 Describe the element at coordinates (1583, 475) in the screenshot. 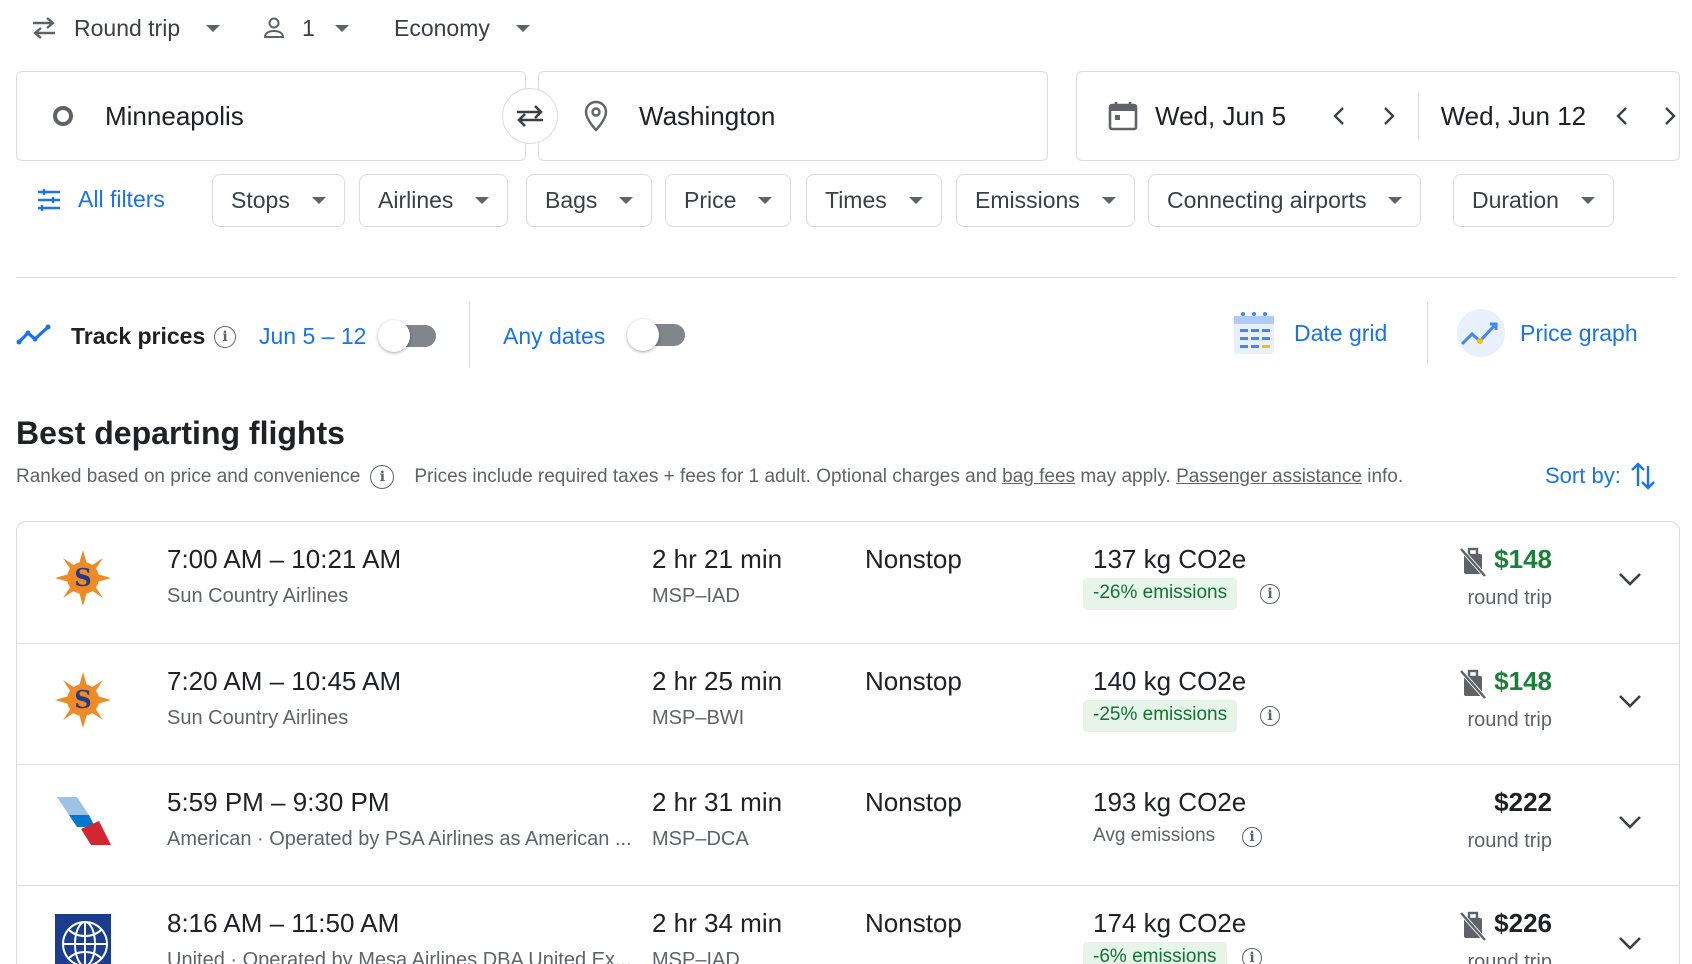

I see `sort-by-label: Sort by:` at that location.